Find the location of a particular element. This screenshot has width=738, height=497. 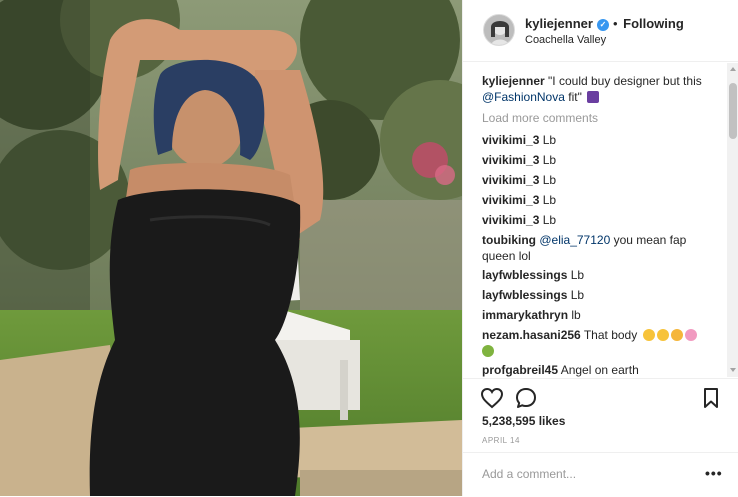

save-button is located at coordinates (711, 398).